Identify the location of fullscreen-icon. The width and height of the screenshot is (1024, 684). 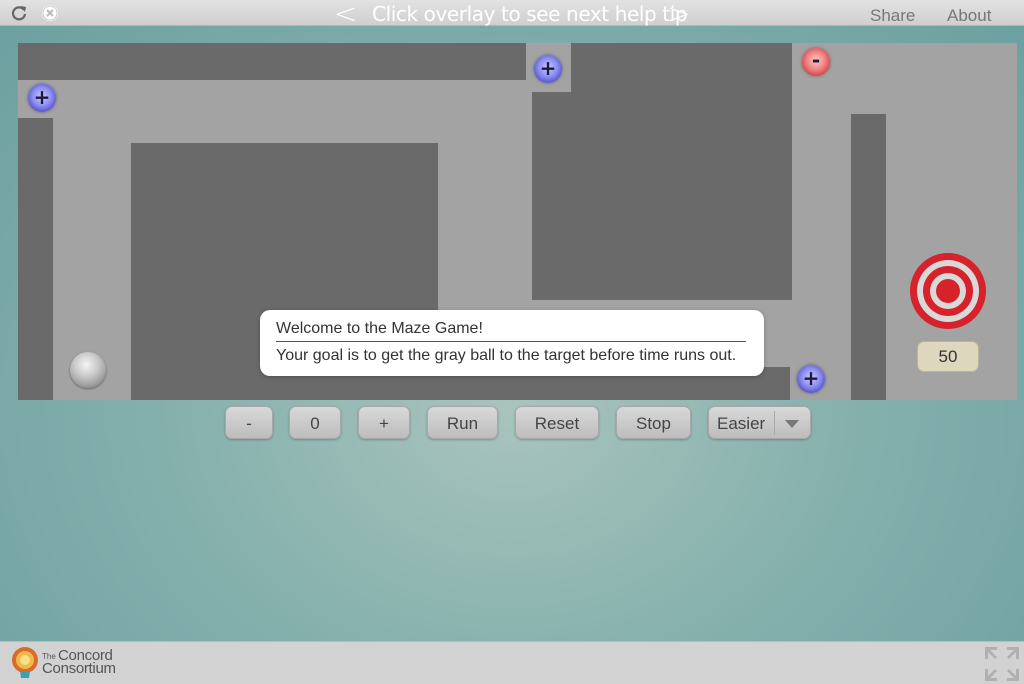
(1002, 664).